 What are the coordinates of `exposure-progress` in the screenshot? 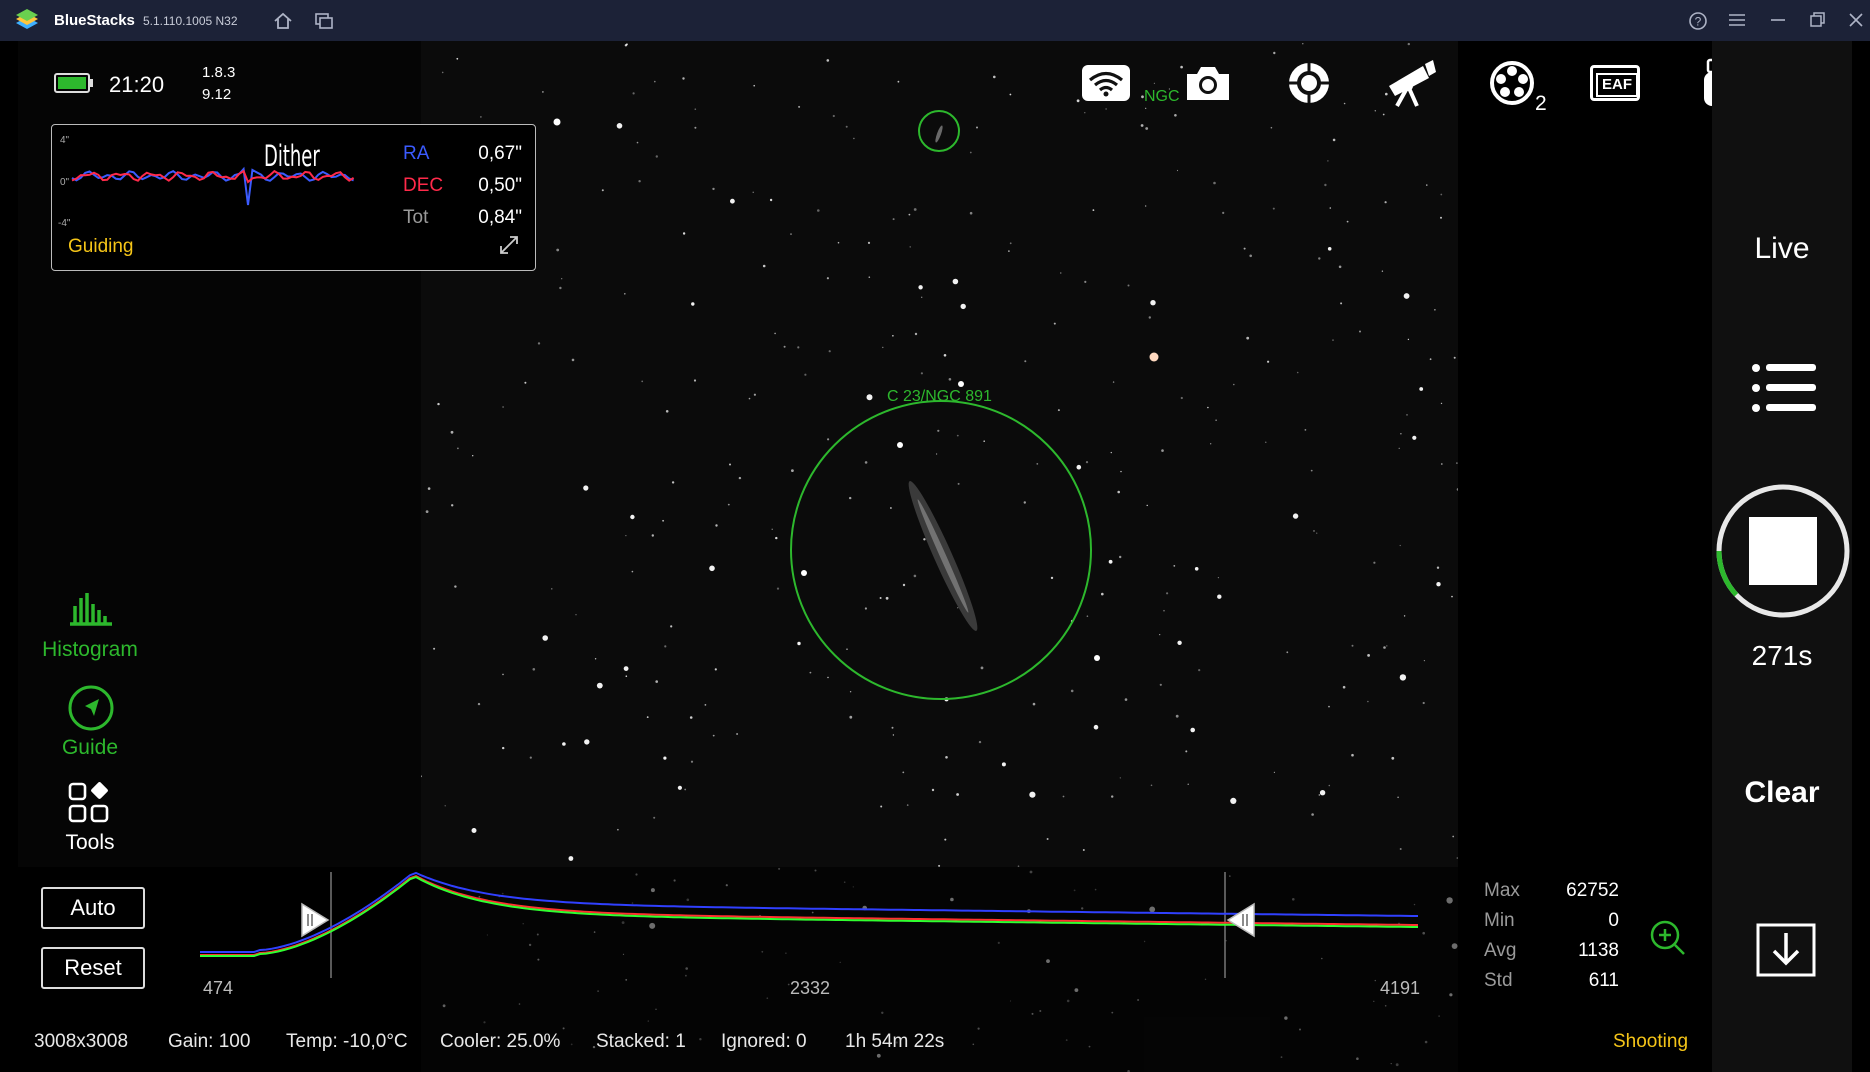 It's located at (1727, 573).